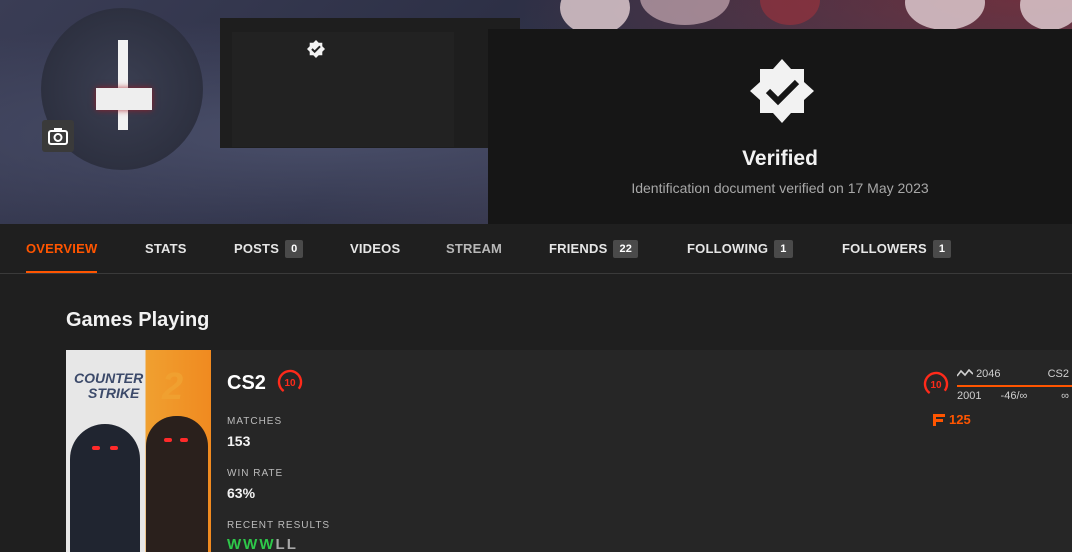 The width and height of the screenshot is (1072, 552). Describe the element at coordinates (780, 158) in the screenshot. I see `verified-title: Verified` at that location.